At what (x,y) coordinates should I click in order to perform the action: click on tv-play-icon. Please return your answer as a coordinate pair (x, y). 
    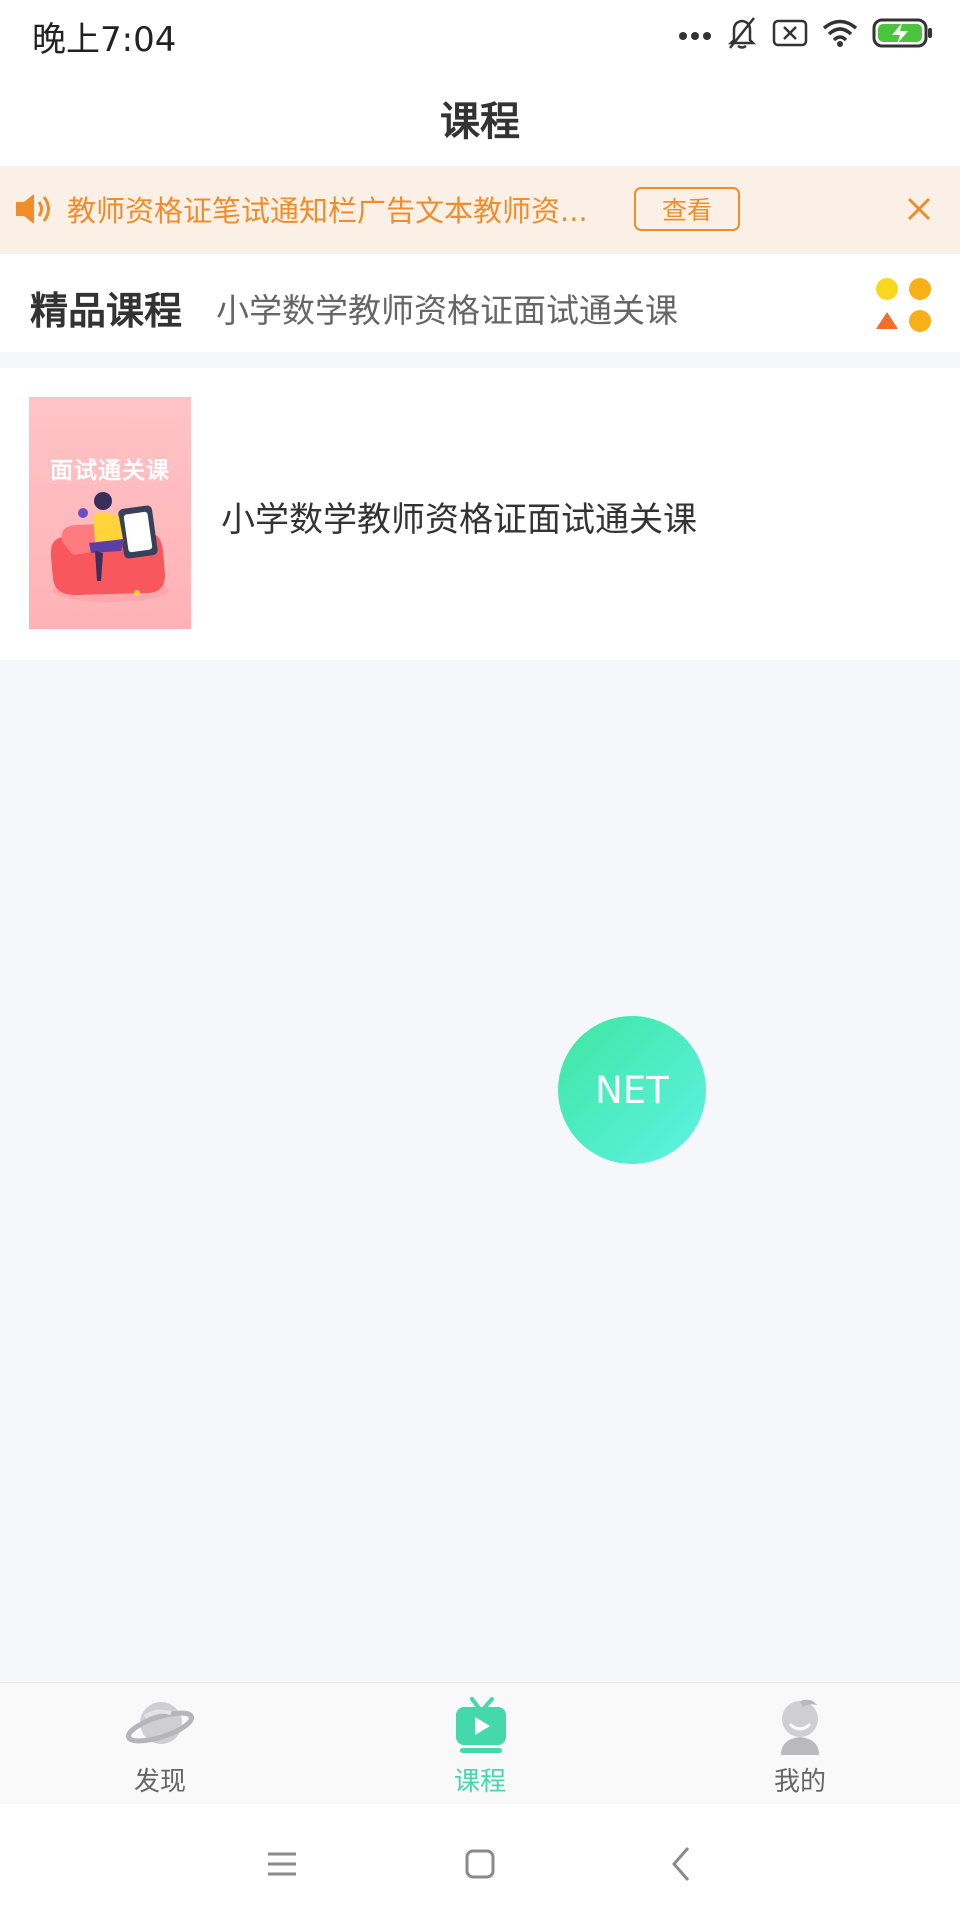
    Looking at the image, I should click on (480, 1726).